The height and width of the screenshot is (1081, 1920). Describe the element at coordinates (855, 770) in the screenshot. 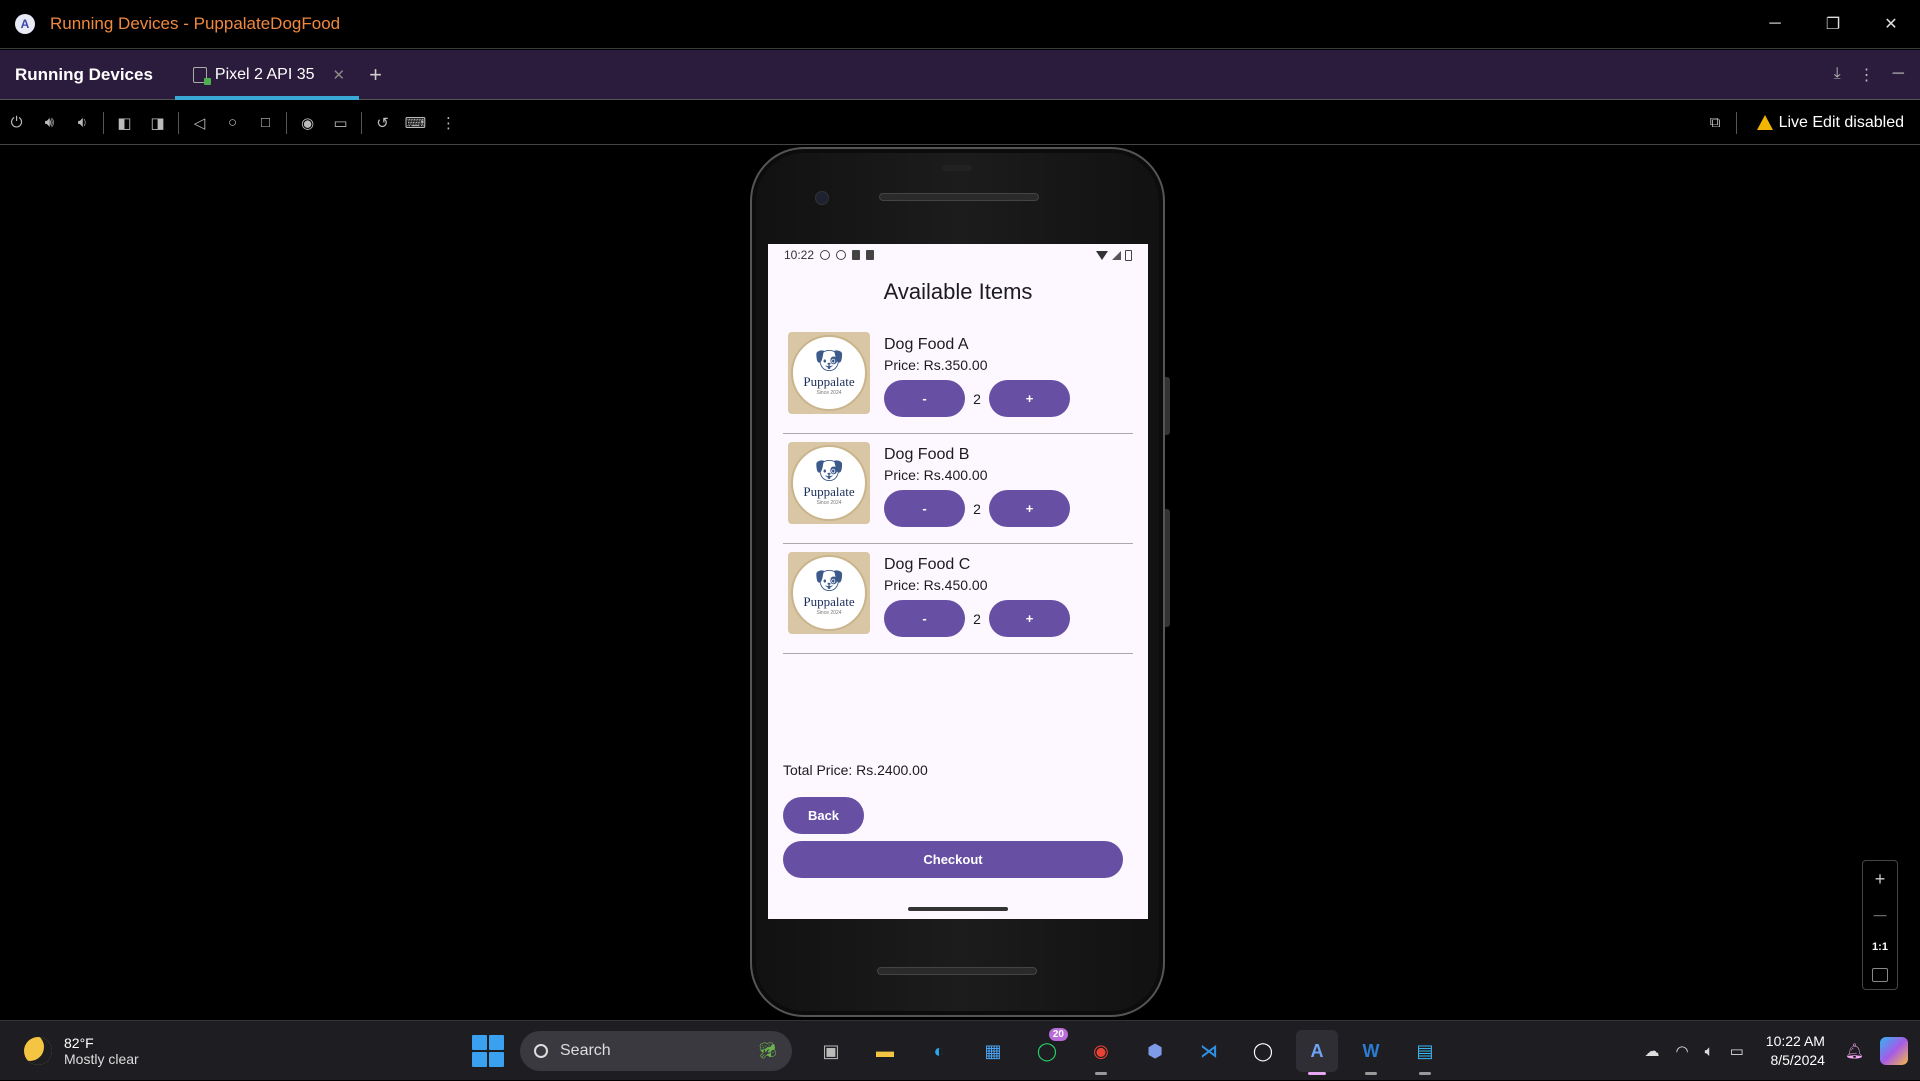

I see `total-price: Total Price: Rs.2400.00` at that location.